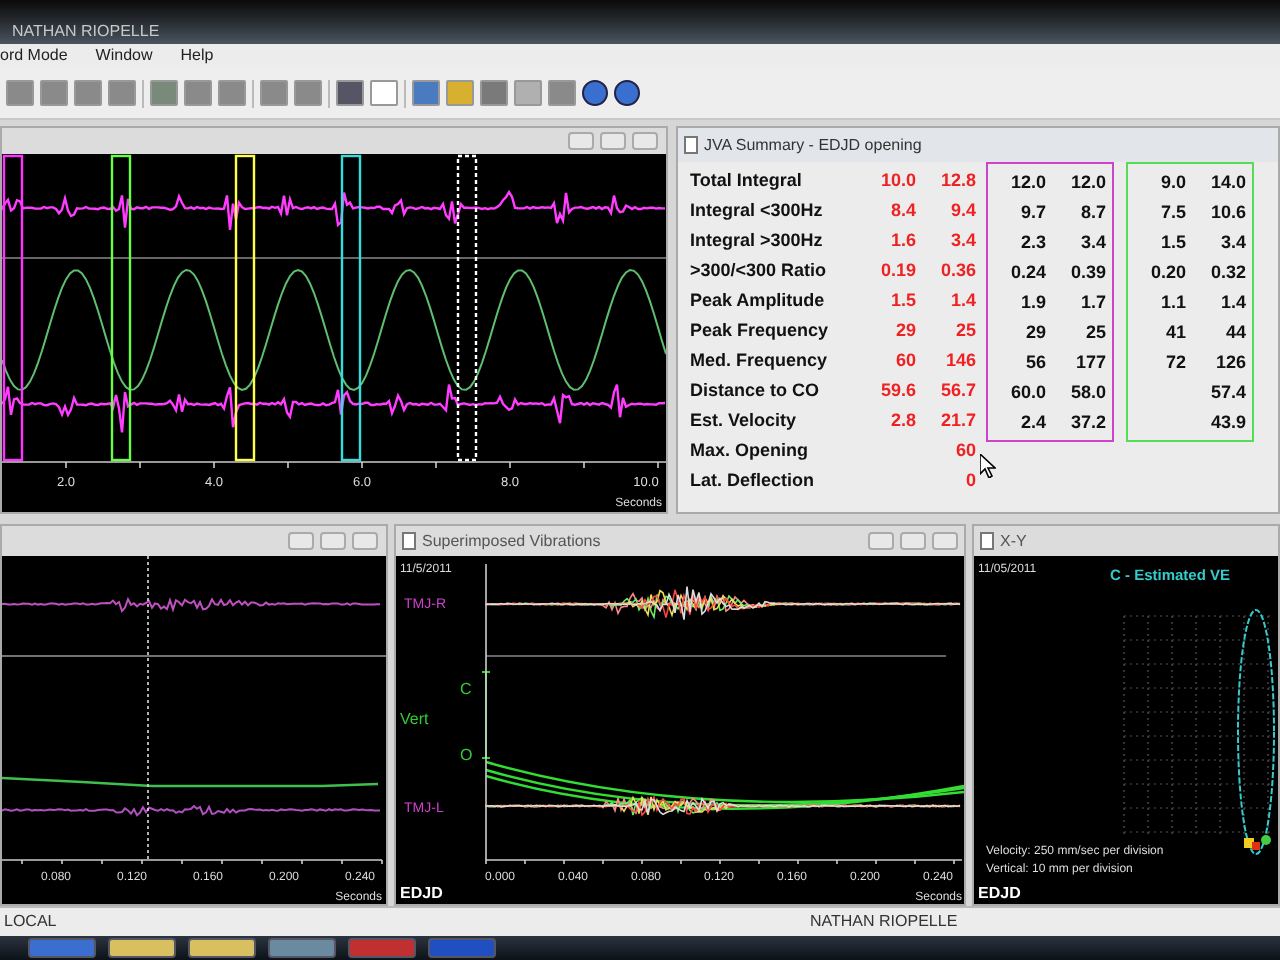 The image size is (1280, 960). Describe the element at coordinates (962, 211) in the screenshot. I see `value-cell-text: 9.4` at that location.